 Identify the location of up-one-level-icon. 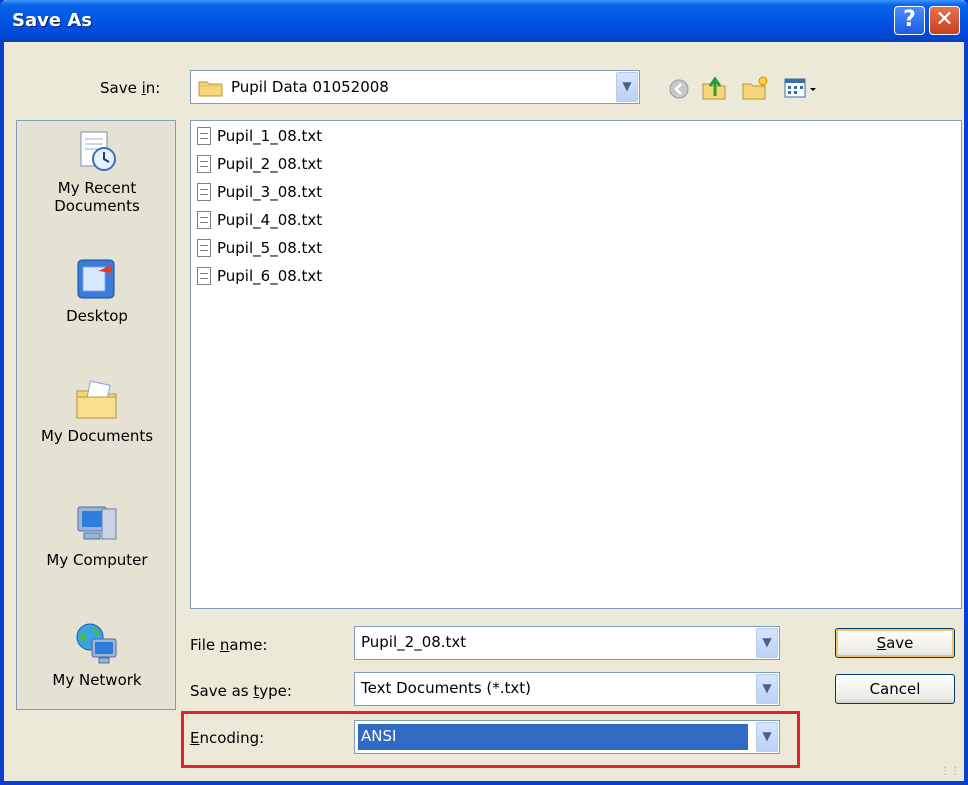
(714, 88).